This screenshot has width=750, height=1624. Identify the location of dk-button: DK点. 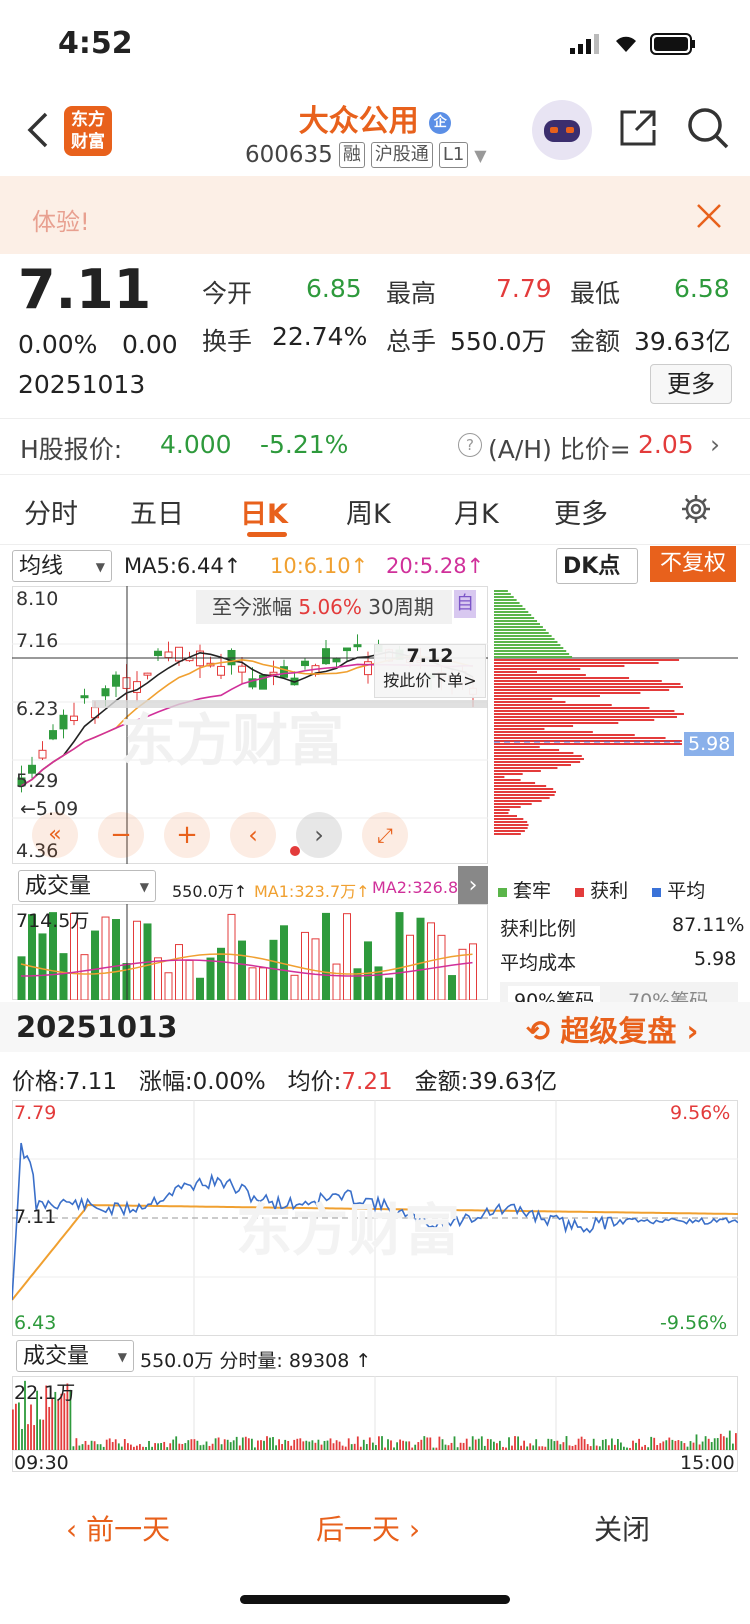
(597, 566).